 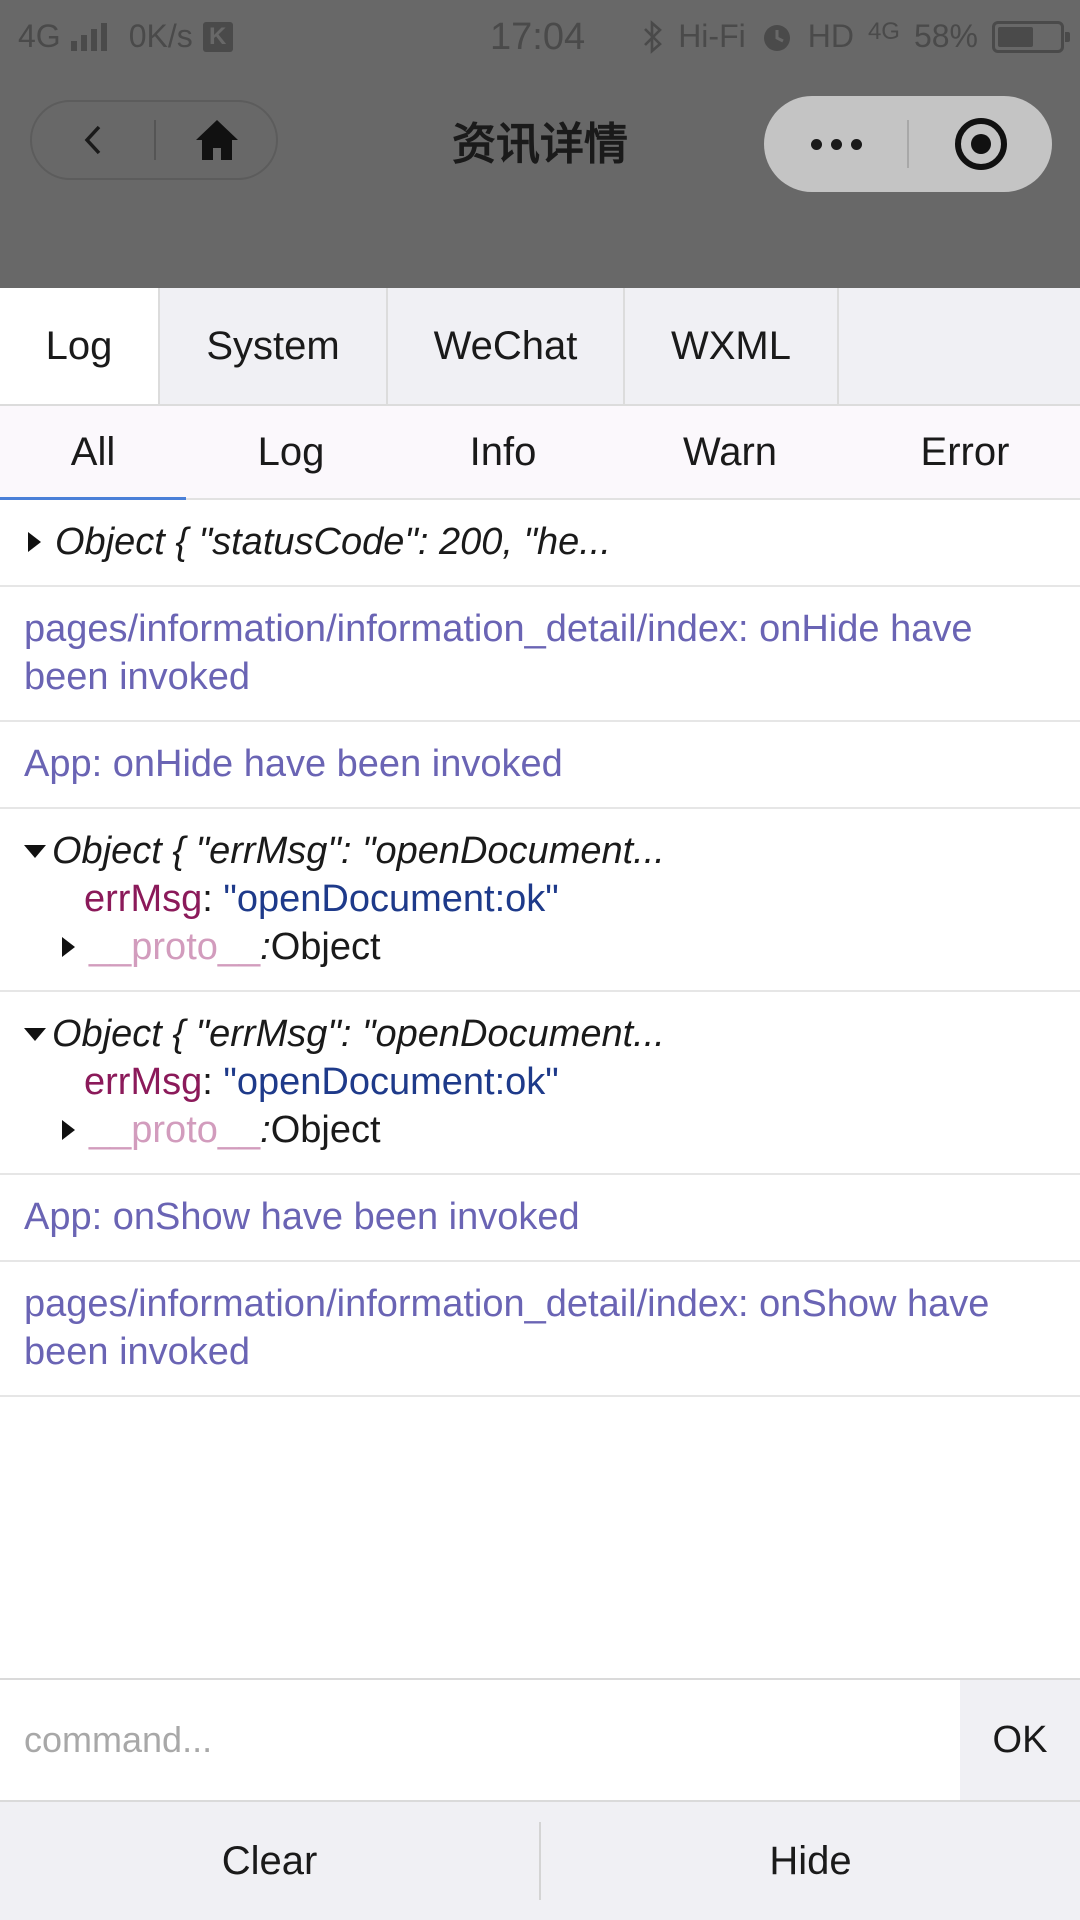 I want to click on battery-percent: 58%, so click(x=945, y=36).